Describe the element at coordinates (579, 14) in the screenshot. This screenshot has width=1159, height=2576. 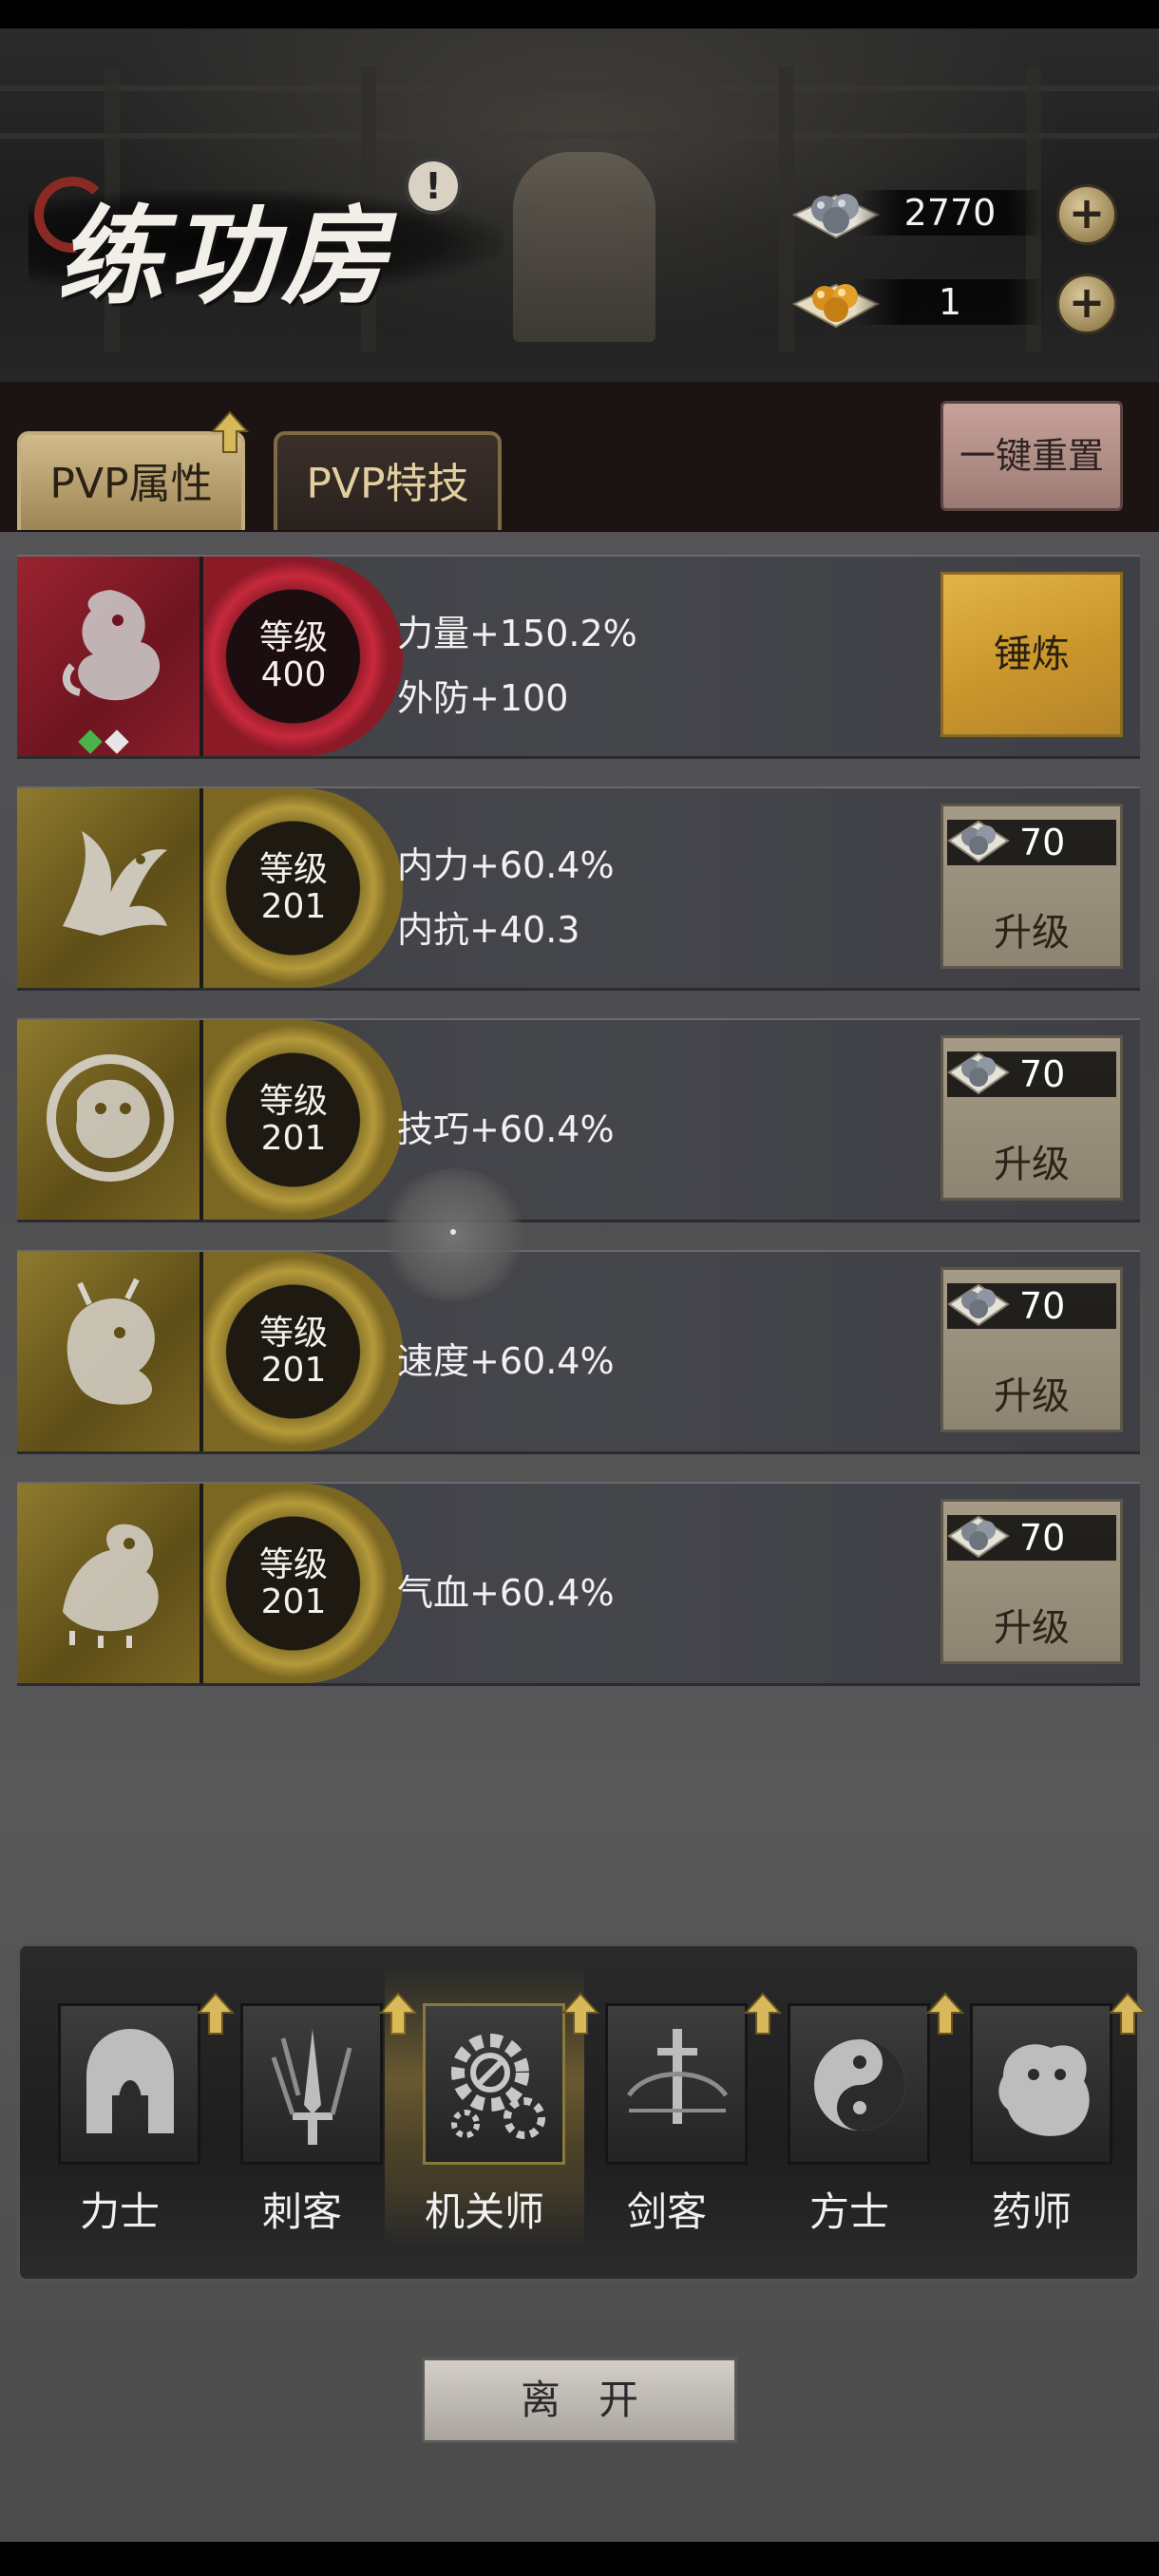
I see `status-bar` at that location.